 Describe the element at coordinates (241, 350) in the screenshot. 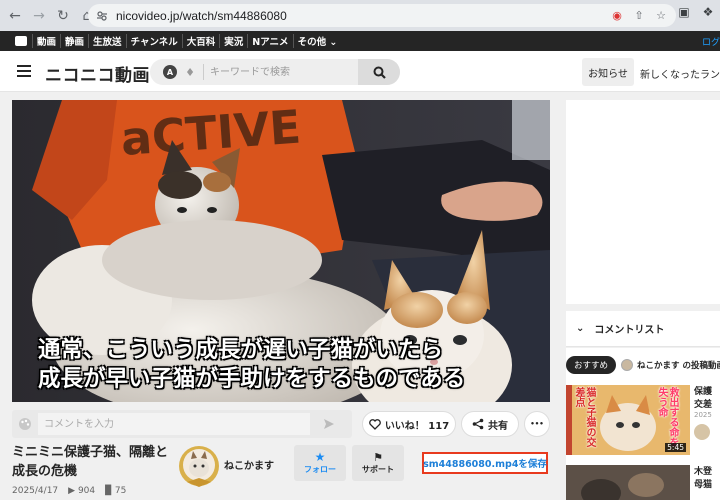

I see `subtitle-line-1: 通常、こういう成長が遅い子猫がいたら` at that location.